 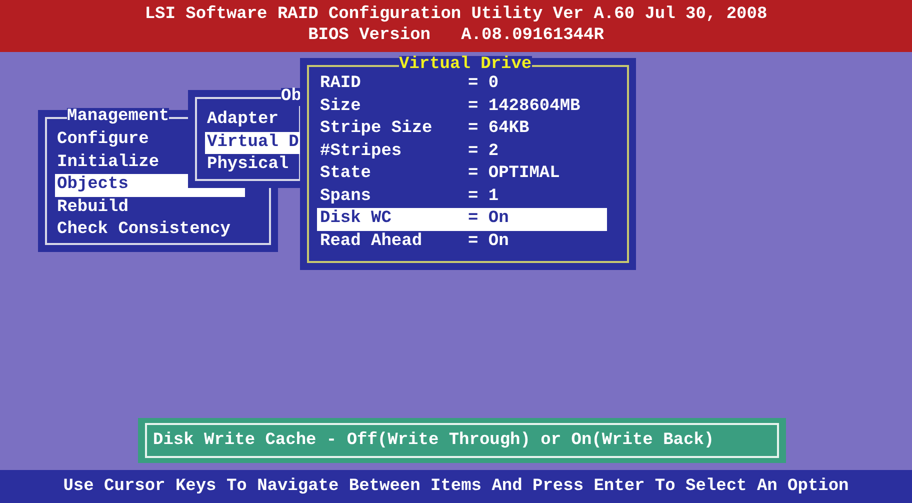 What do you see at coordinates (462, 107) in the screenshot?
I see `property-row: Size = 1428604MB` at bounding box center [462, 107].